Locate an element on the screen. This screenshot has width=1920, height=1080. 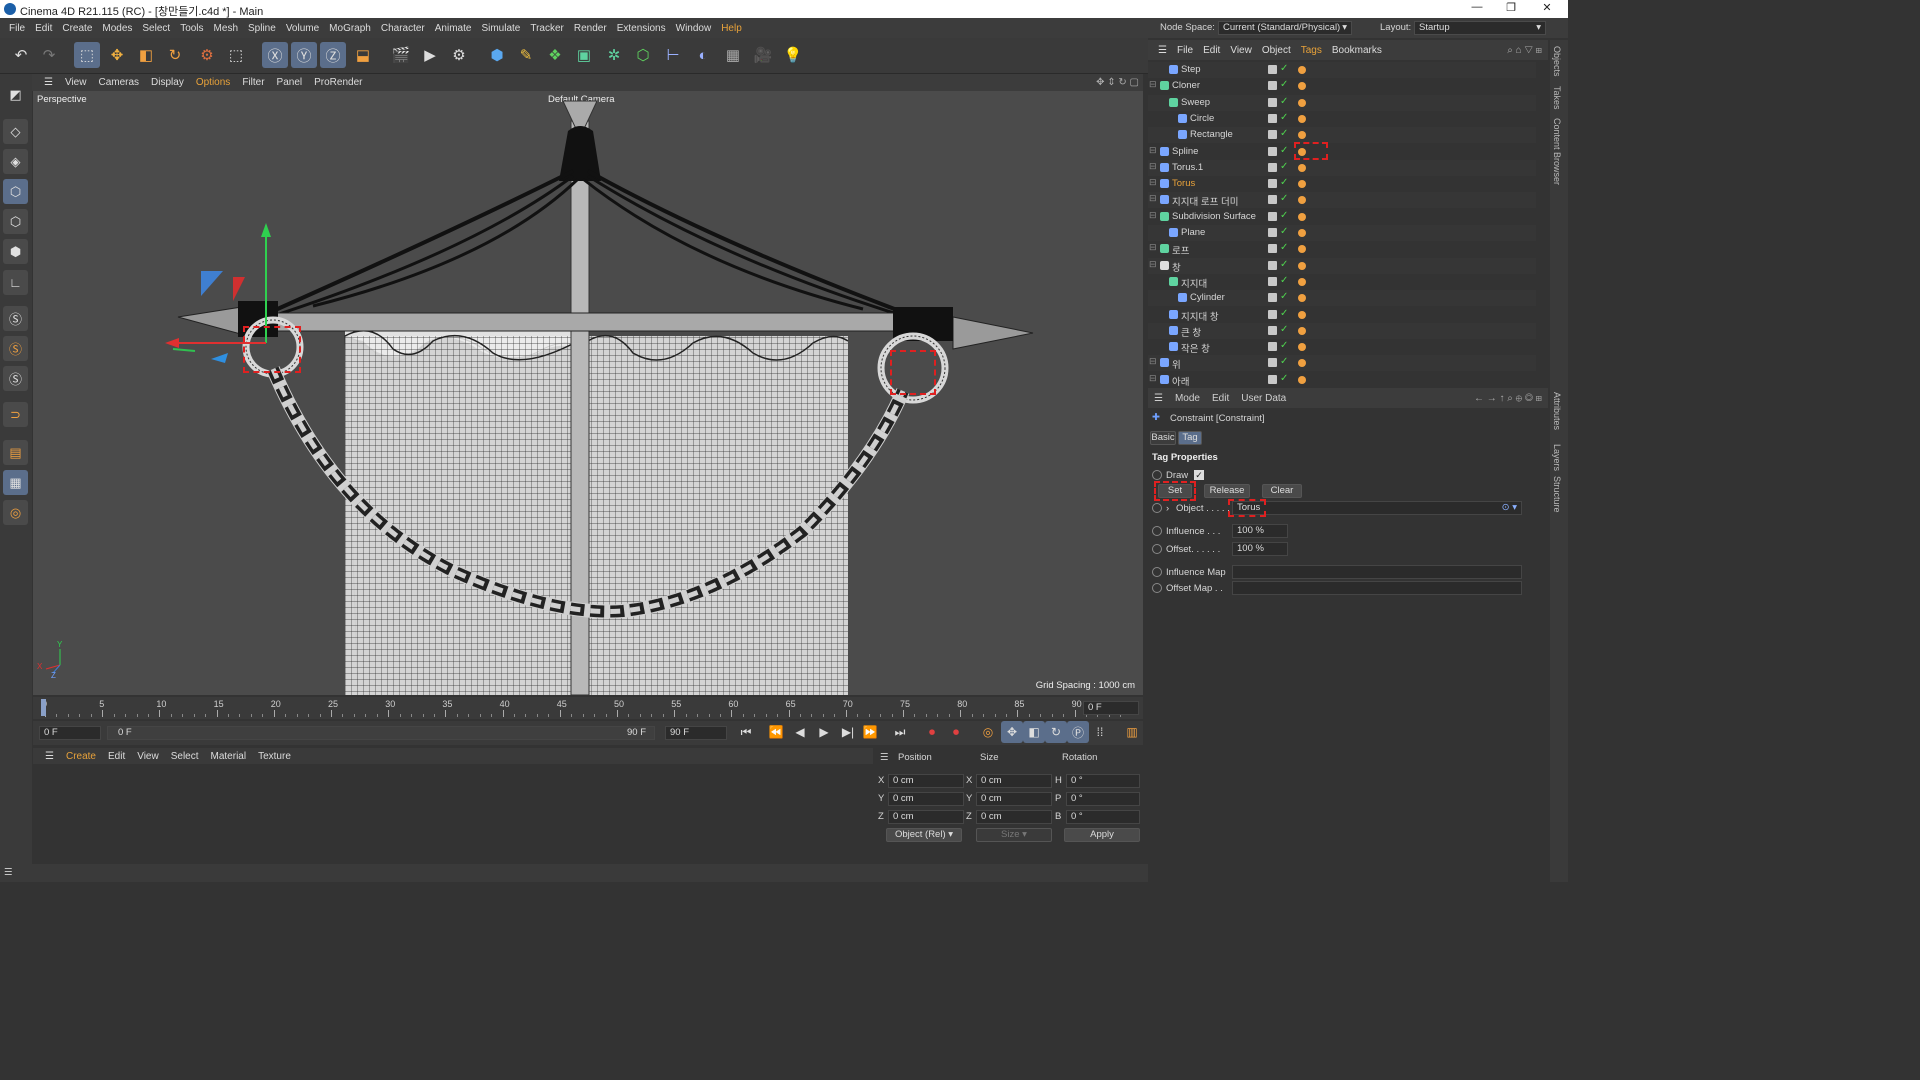
expand-arrow-icon: › is located at coordinates (1167, 508).